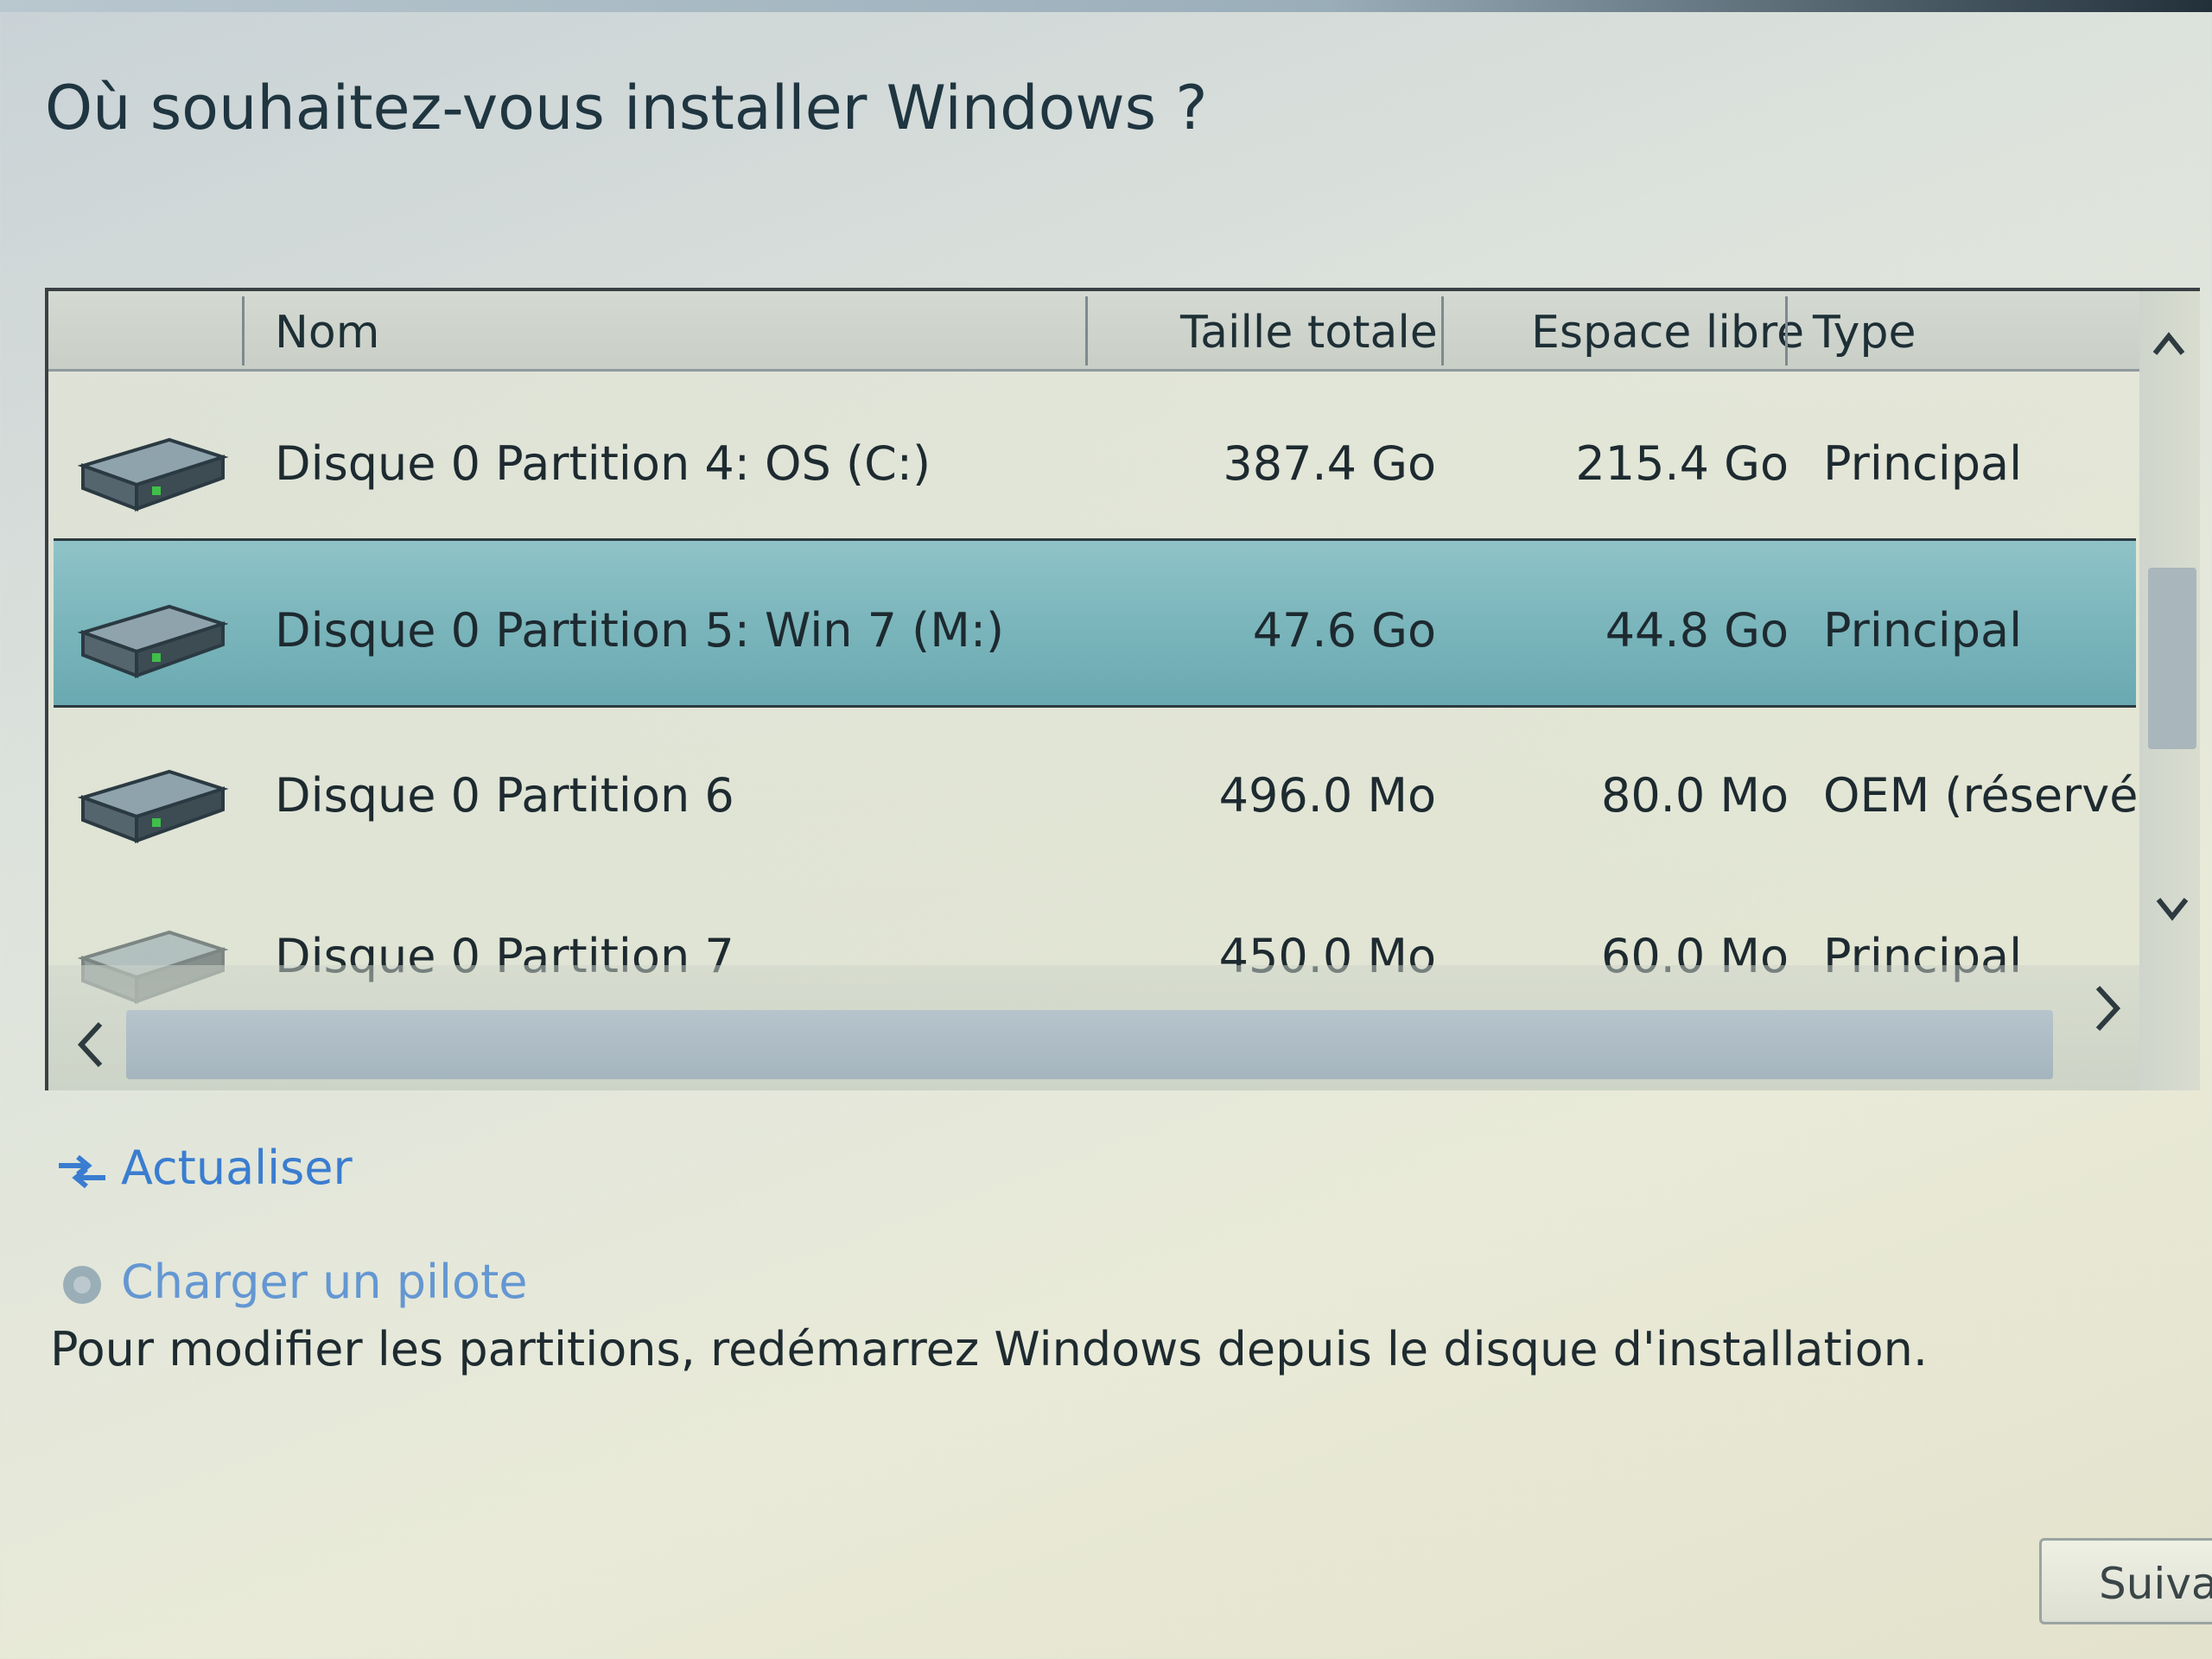 The image size is (2212, 1659). What do you see at coordinates (91, 1045) in the screenshot?
I see `scroll-left-icon` at bounding box center [91, 1045].